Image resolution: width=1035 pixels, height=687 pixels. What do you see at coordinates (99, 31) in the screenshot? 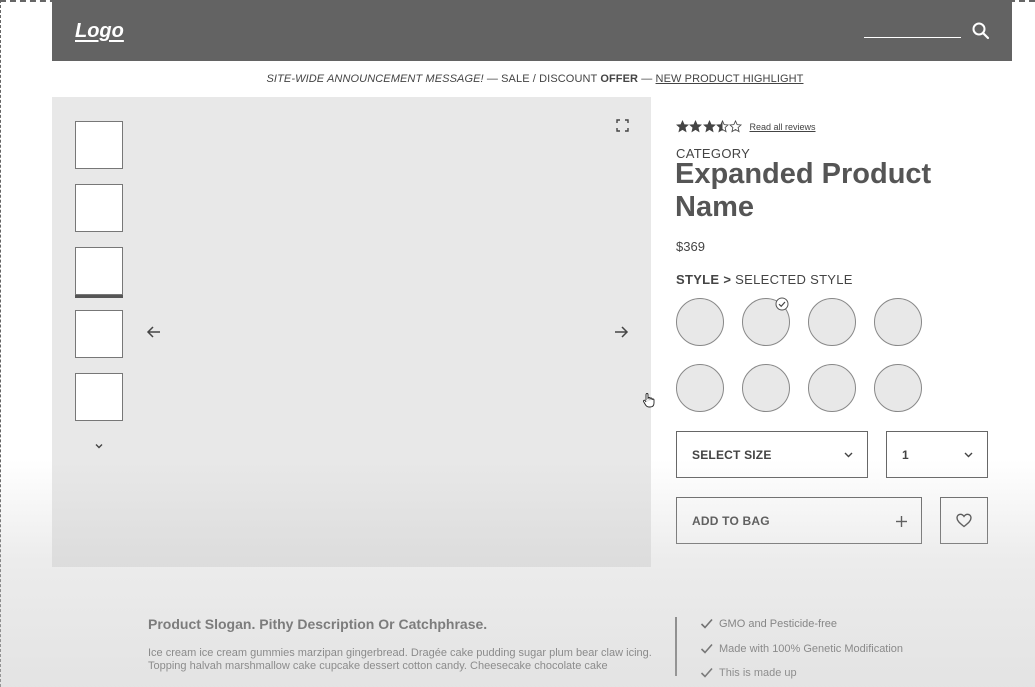
I see `logo: Logo` at bounding box center [99, 31].